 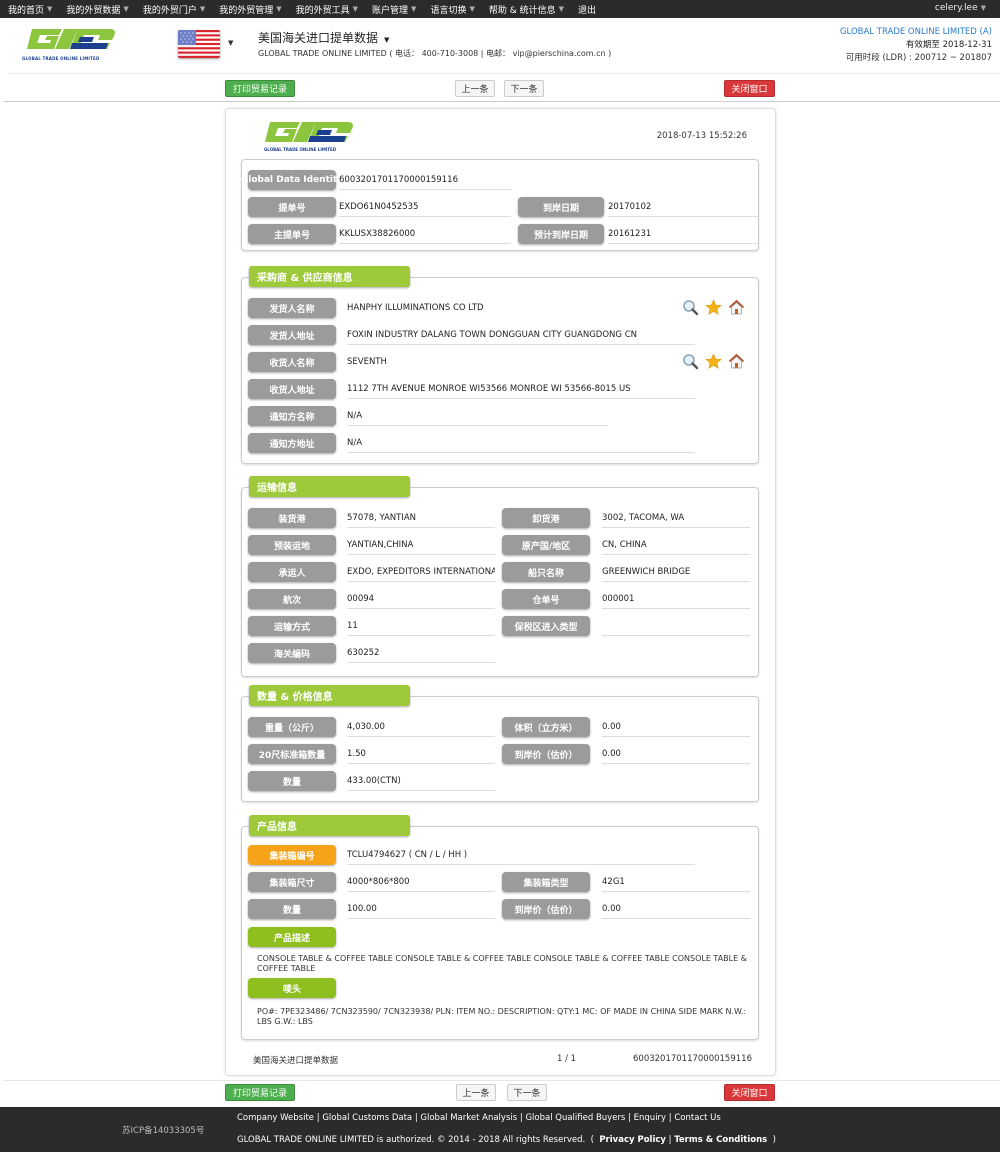 I want to click on nav-label: 帮助 & 统计信息, so click(x=522, y=10).